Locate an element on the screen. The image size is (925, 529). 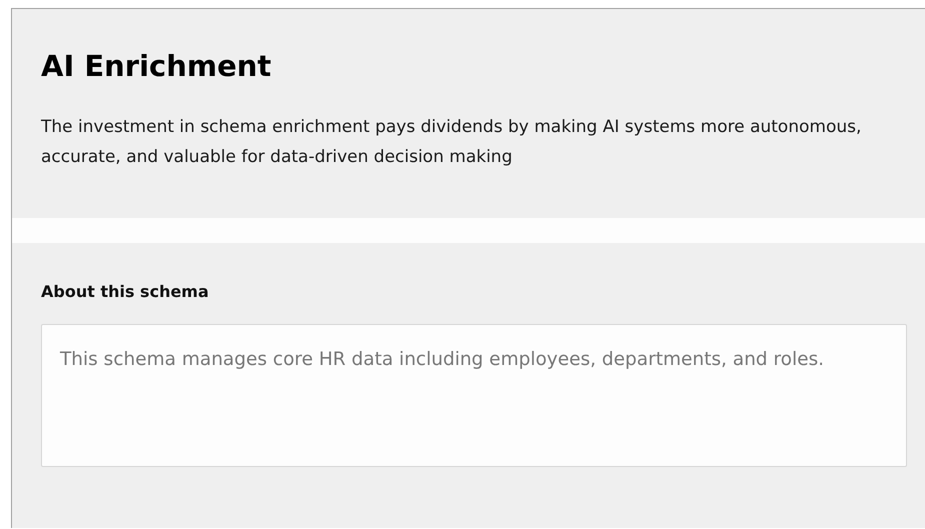
field-label: About this schema is located at coordinates (125, 291).